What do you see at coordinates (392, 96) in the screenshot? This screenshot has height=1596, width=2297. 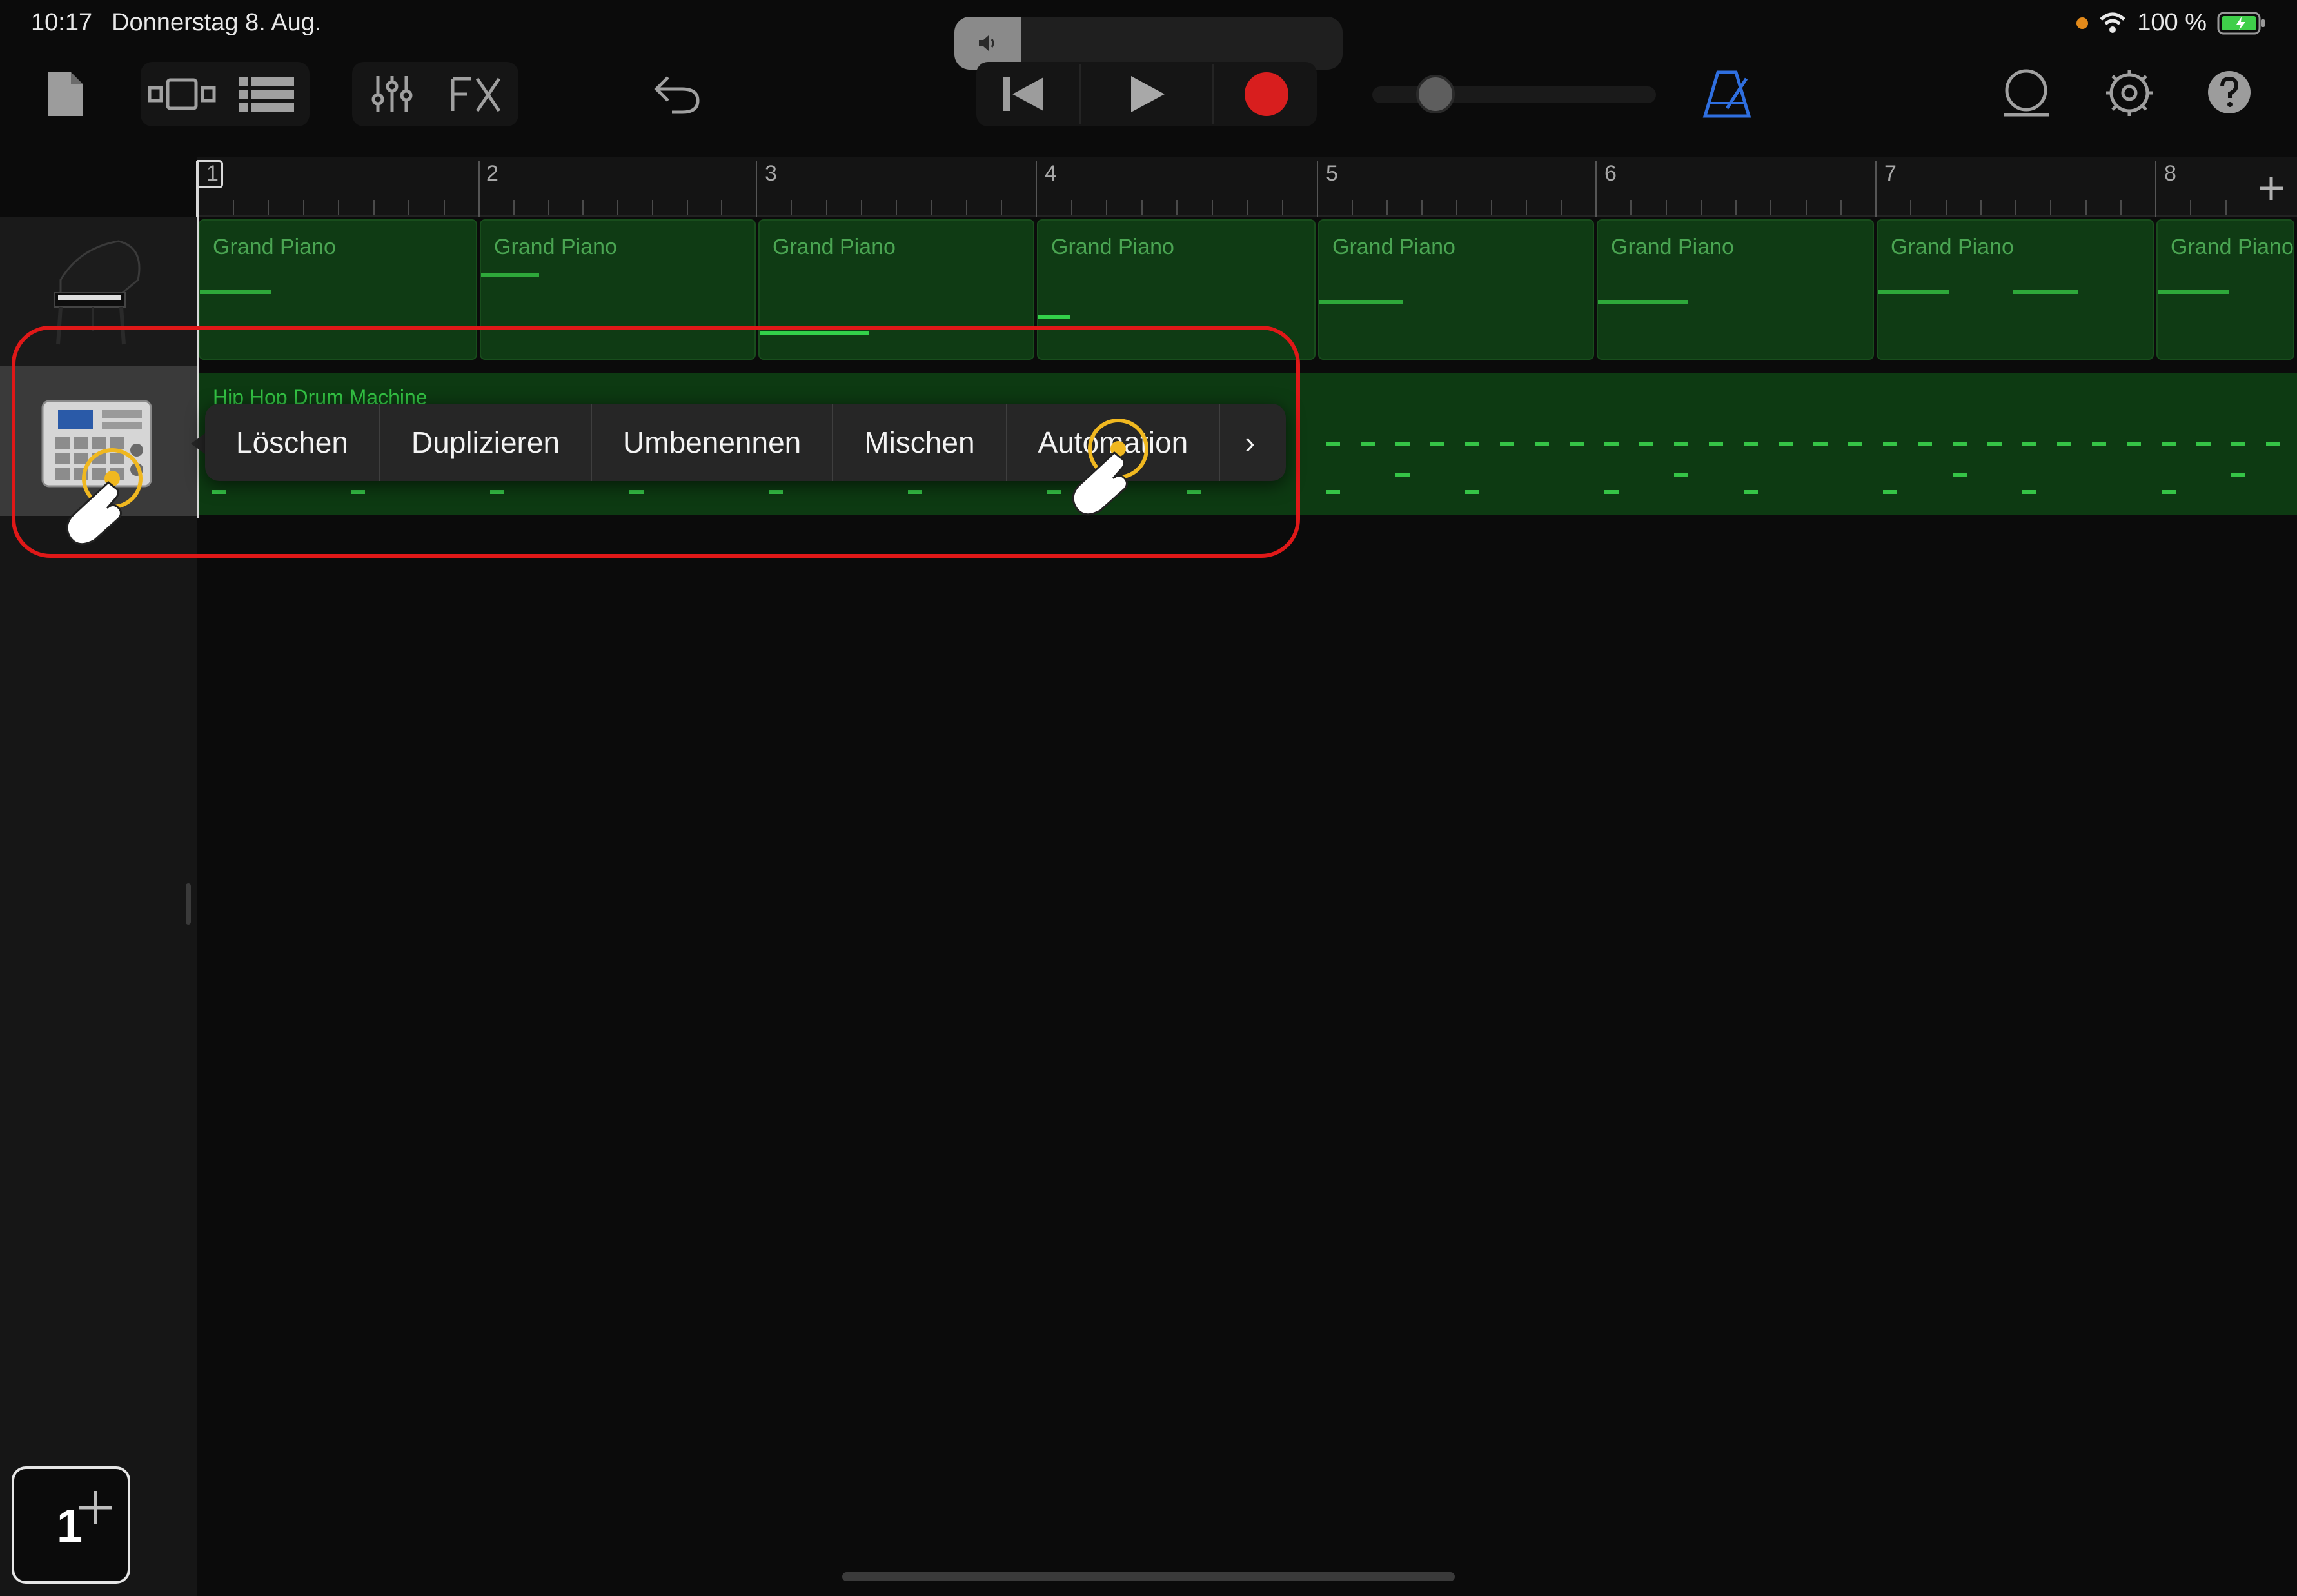 I see `mixer-button` at bounding box center [392, 96].